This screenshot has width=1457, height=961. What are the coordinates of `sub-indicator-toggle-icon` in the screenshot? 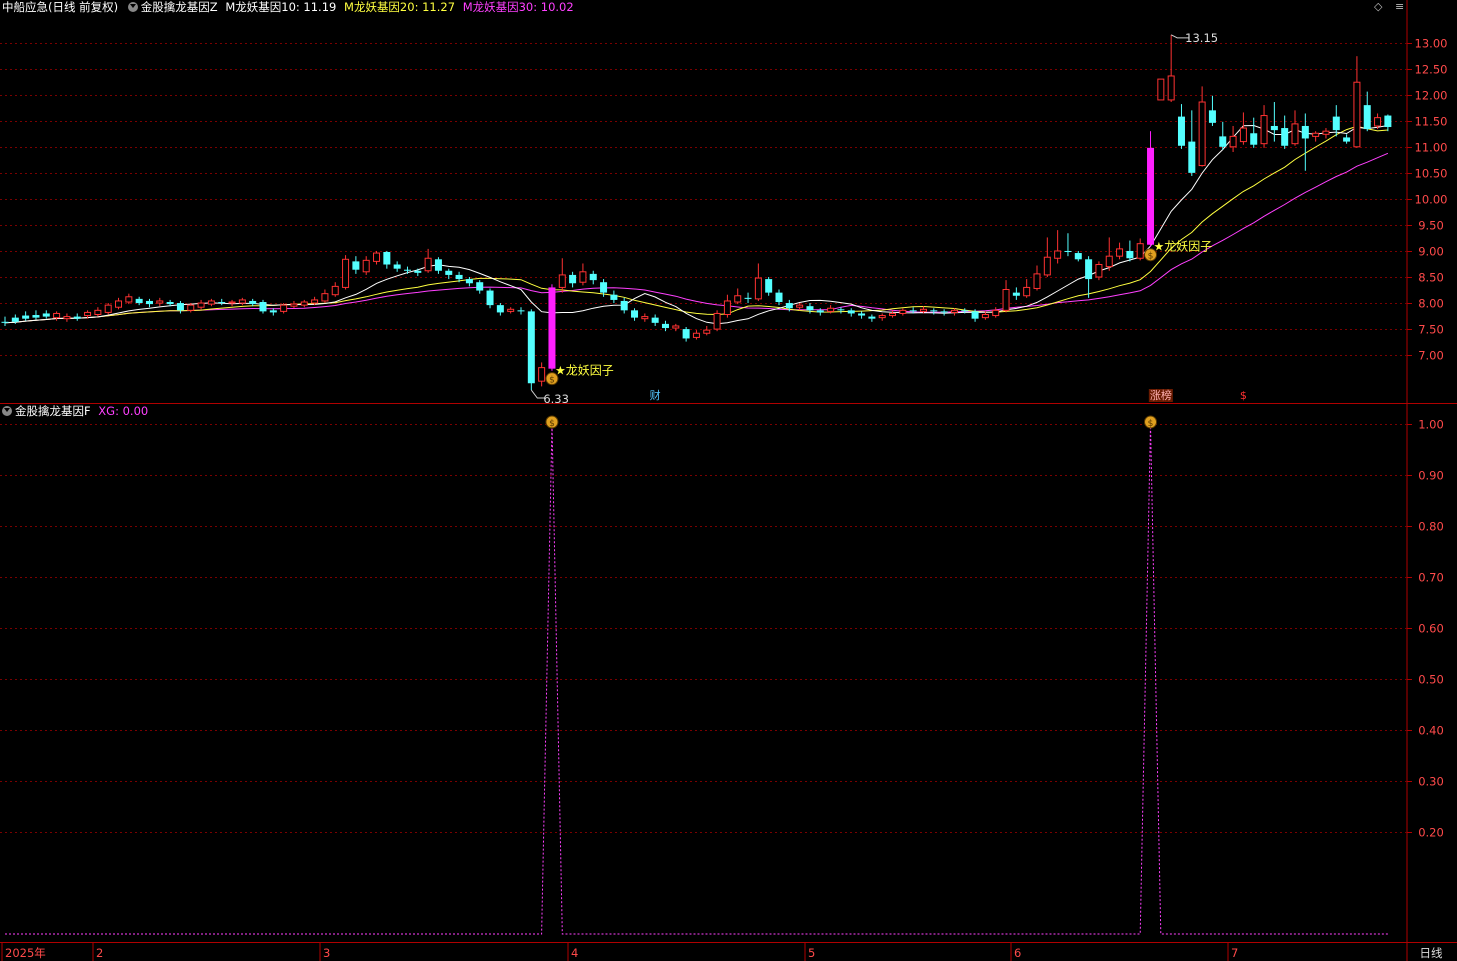 It's located at (7, 411).